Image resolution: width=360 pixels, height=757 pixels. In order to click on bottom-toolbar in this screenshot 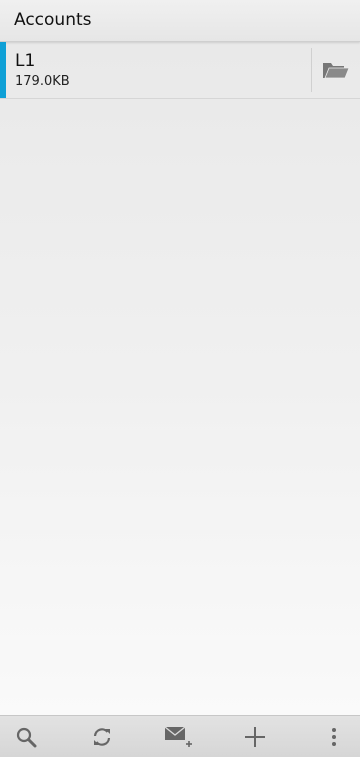, I will do `click(180, 736)`.